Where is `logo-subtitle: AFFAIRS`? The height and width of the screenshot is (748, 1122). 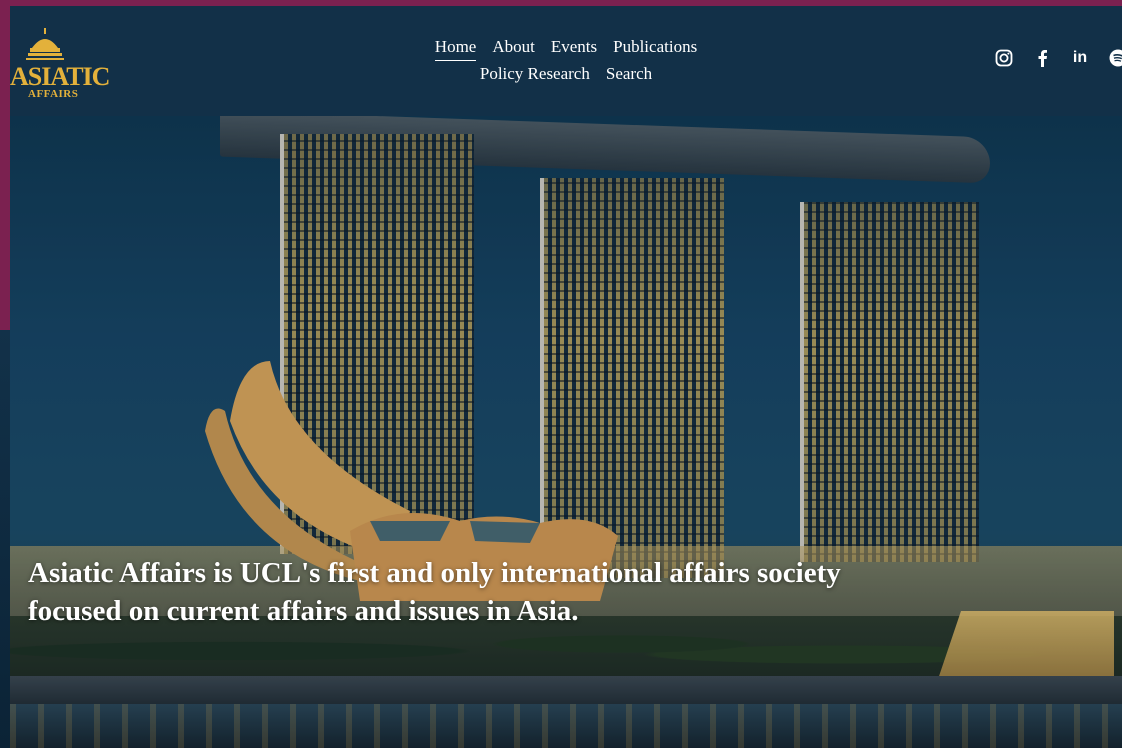 logo-subtitle: AFFAIRS is located at coordinates (53, 94).